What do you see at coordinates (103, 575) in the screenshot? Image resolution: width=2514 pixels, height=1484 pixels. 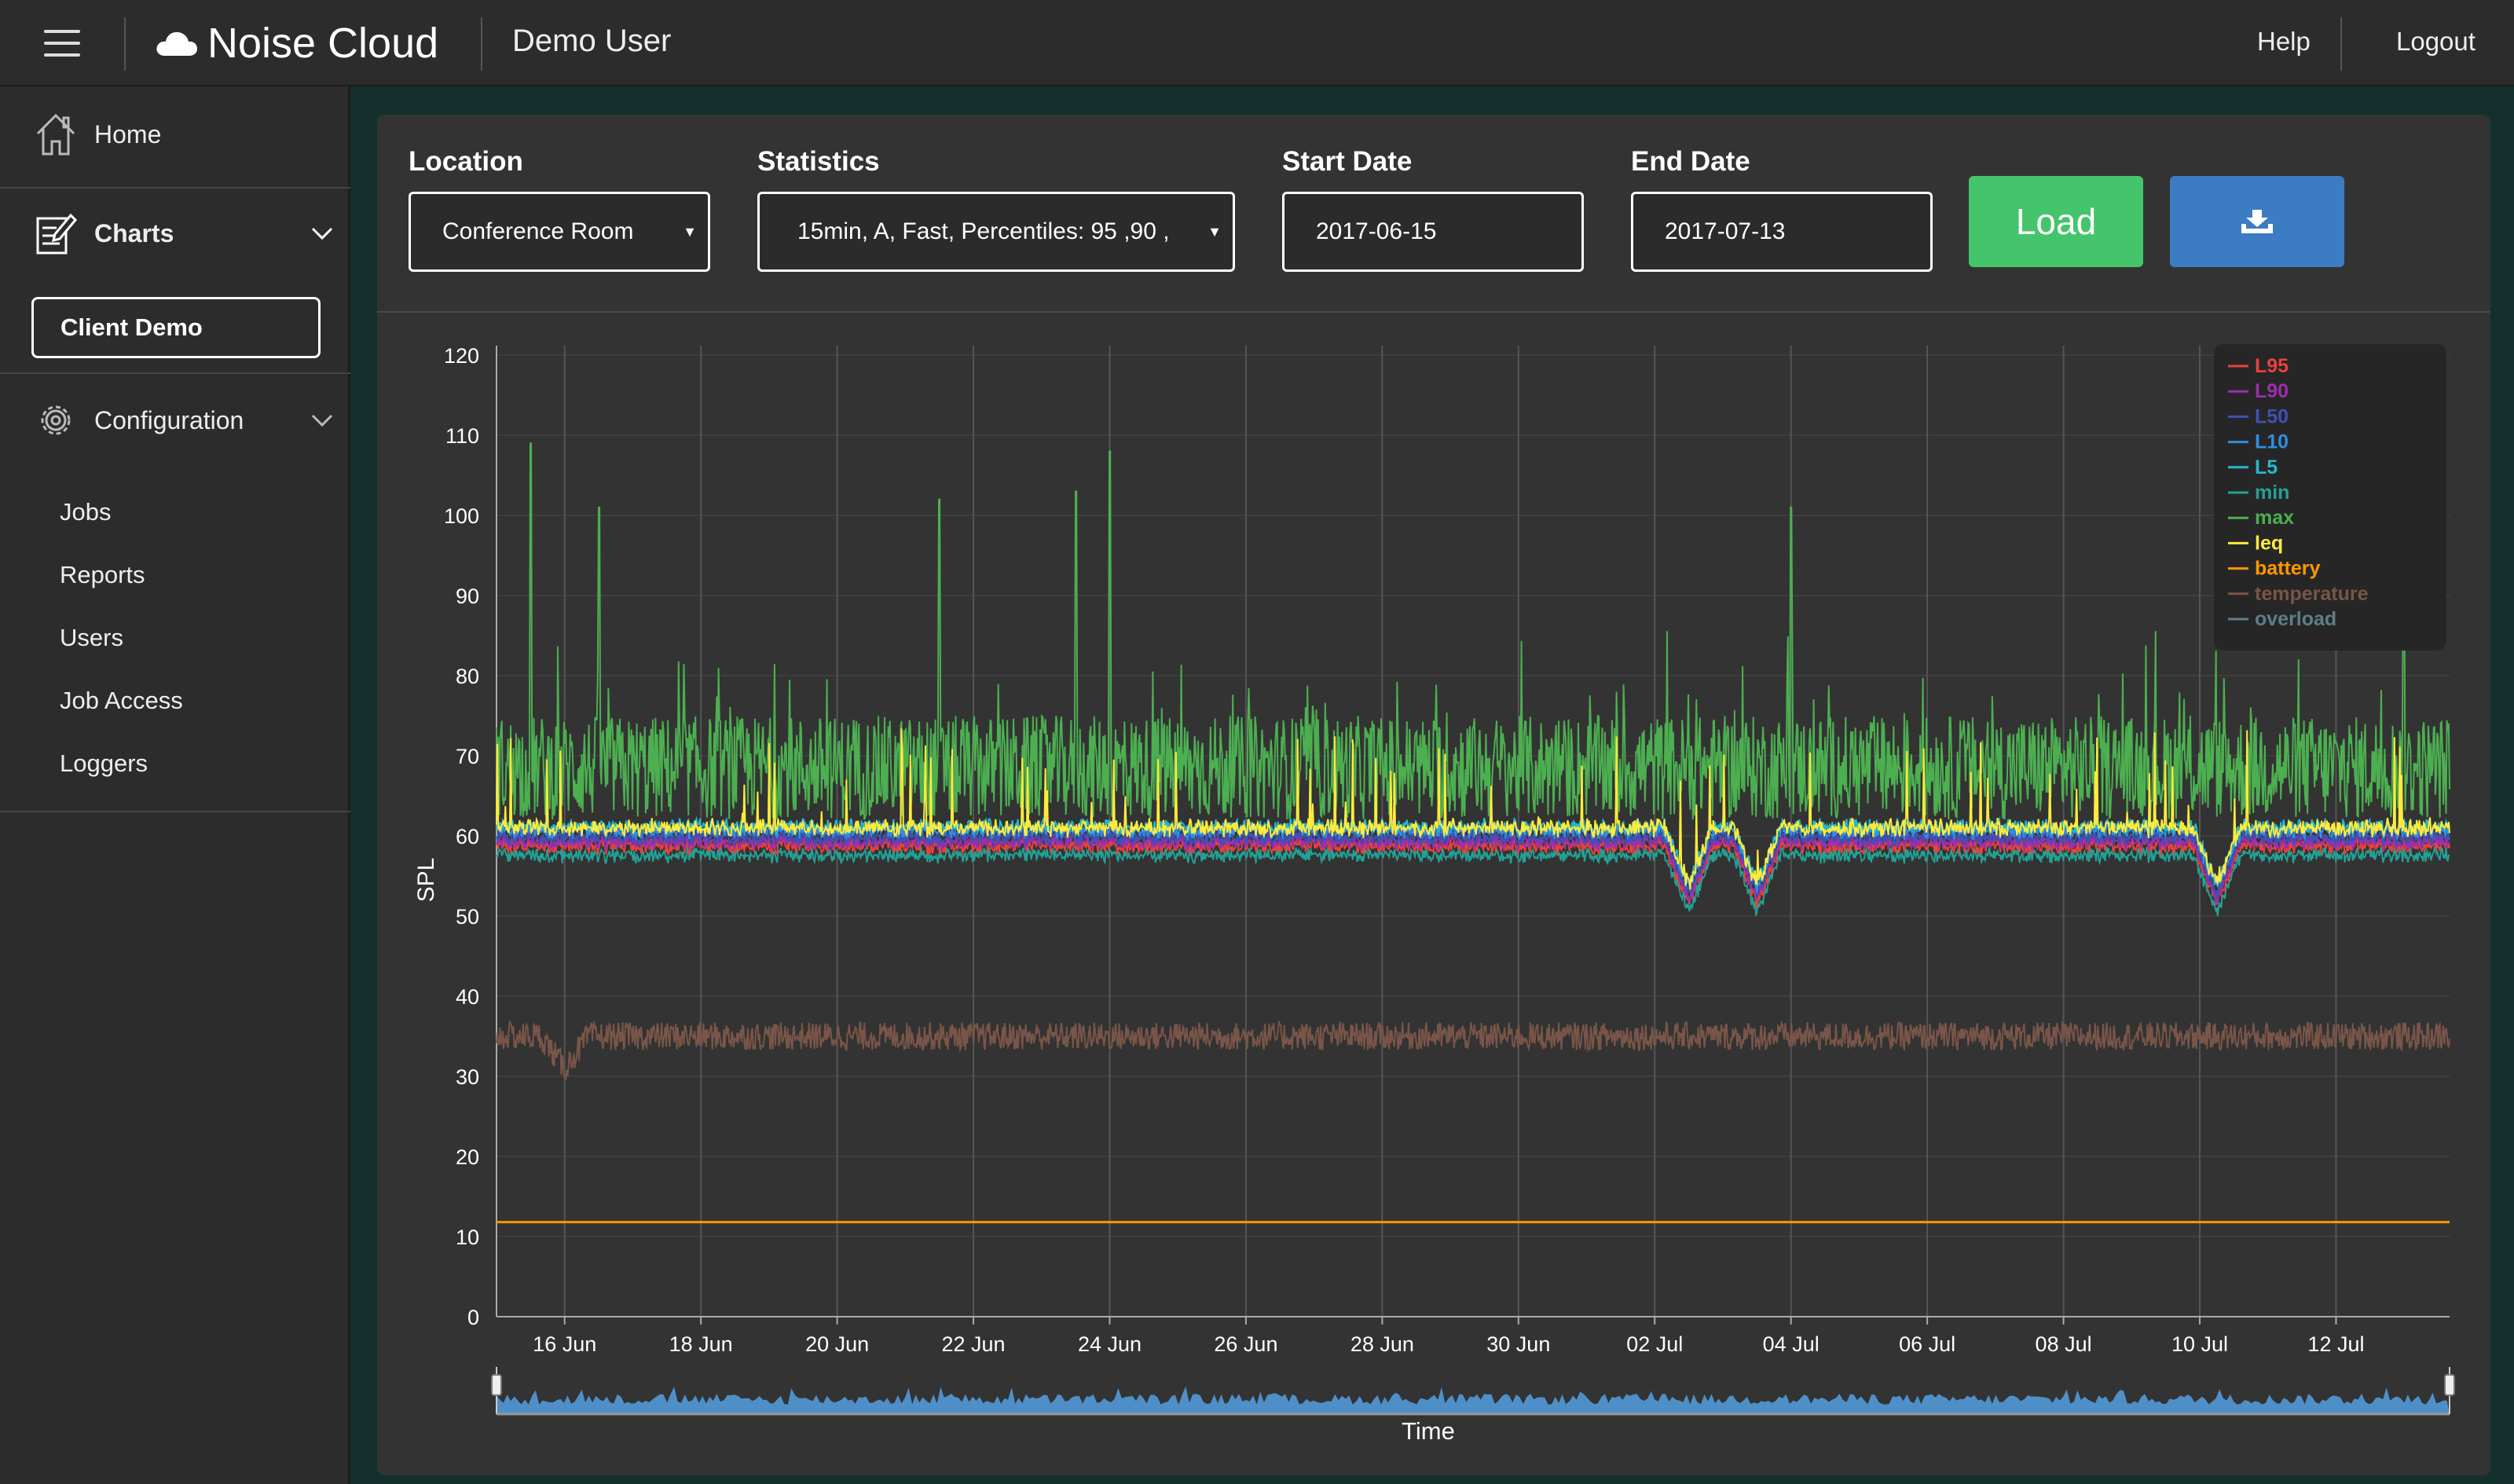 I see `sidebar-item-reports: Reports` at bounding box center [103, 575].